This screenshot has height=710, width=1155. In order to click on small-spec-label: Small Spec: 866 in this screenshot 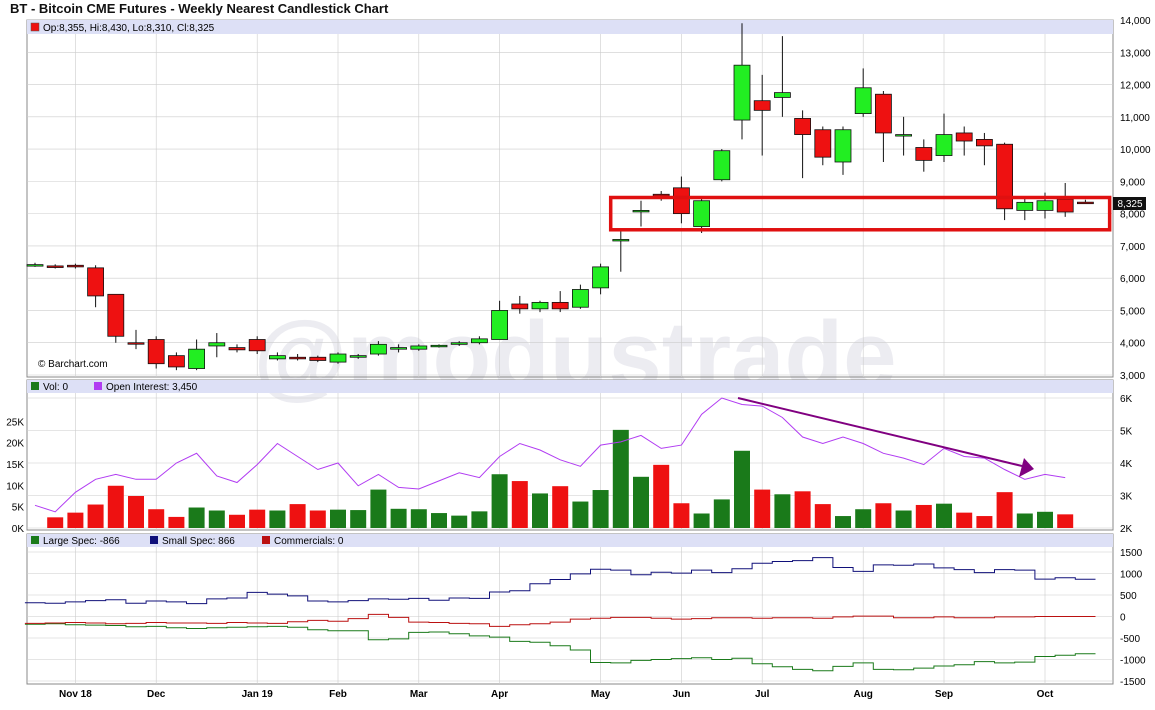, I will do `click(198, 541)`.